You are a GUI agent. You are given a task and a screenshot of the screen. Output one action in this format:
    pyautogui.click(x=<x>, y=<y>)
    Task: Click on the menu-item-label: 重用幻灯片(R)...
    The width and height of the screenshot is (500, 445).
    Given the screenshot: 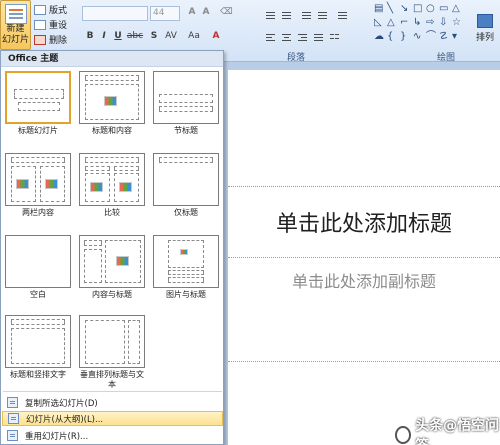 What is the action you would take?
    pyautogui.click(x=57, y=436)
    